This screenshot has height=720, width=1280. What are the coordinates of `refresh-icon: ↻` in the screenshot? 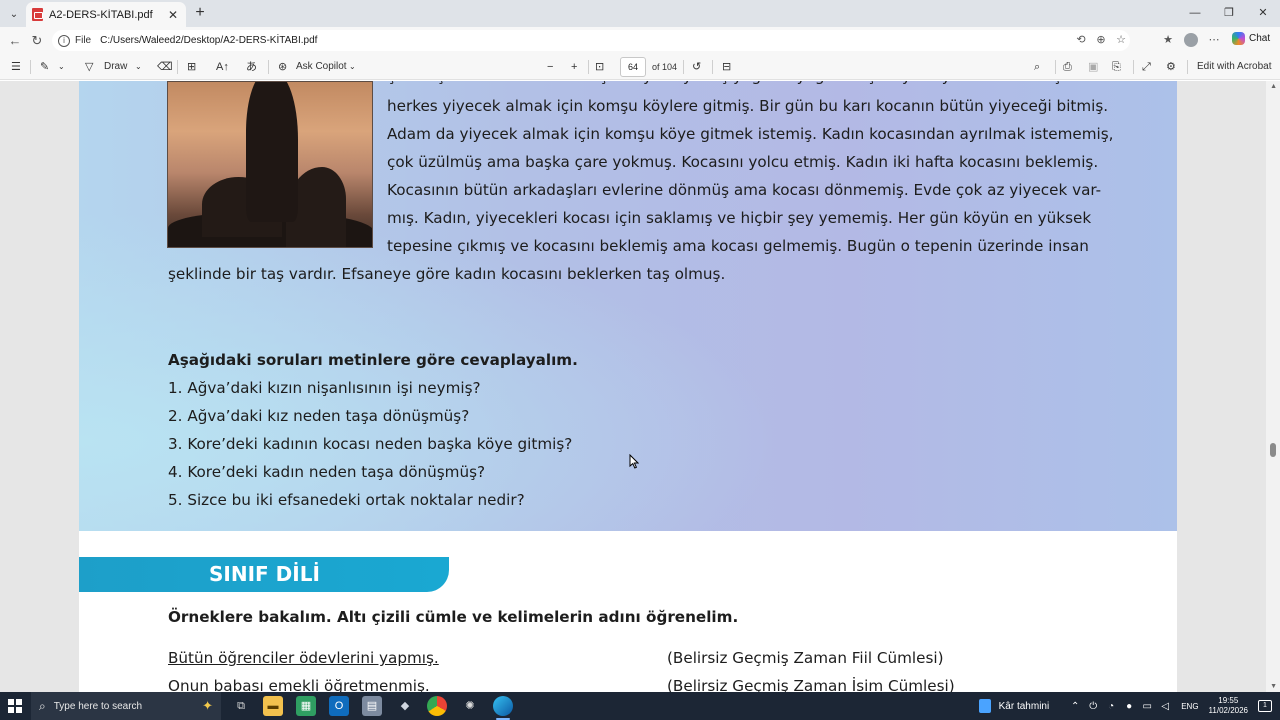 It's located at (37, 41).